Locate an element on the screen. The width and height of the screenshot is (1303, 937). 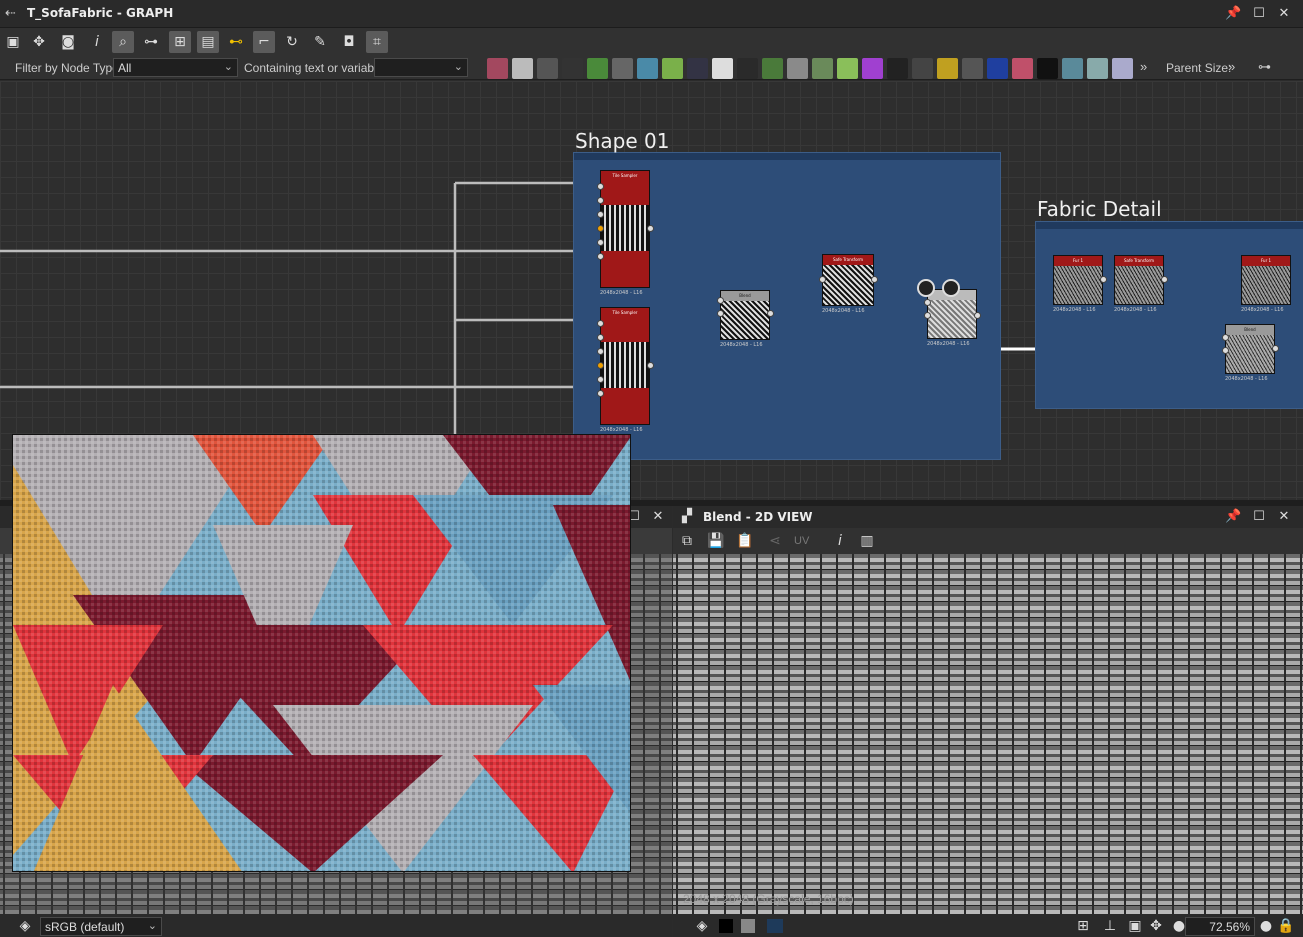
parent-size-label: Parent Size: is located at coordinates (1198, 68).